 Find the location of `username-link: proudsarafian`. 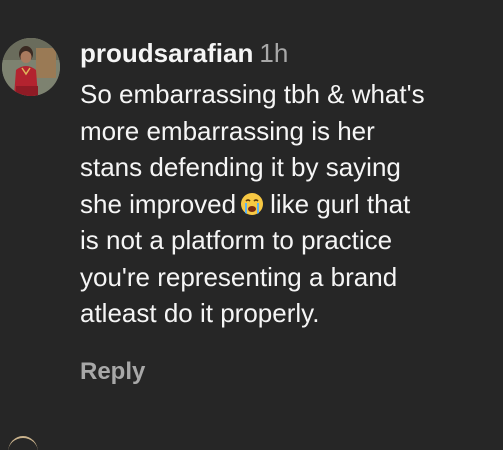

username-link: proudsarafian is located at coordinates (166, 53).